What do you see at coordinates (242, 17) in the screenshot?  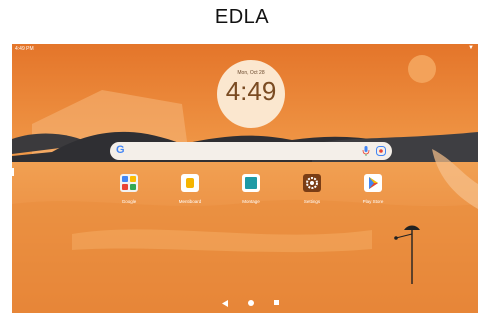 I see `caption-title: EDLA` at bounding box center [242, 17].